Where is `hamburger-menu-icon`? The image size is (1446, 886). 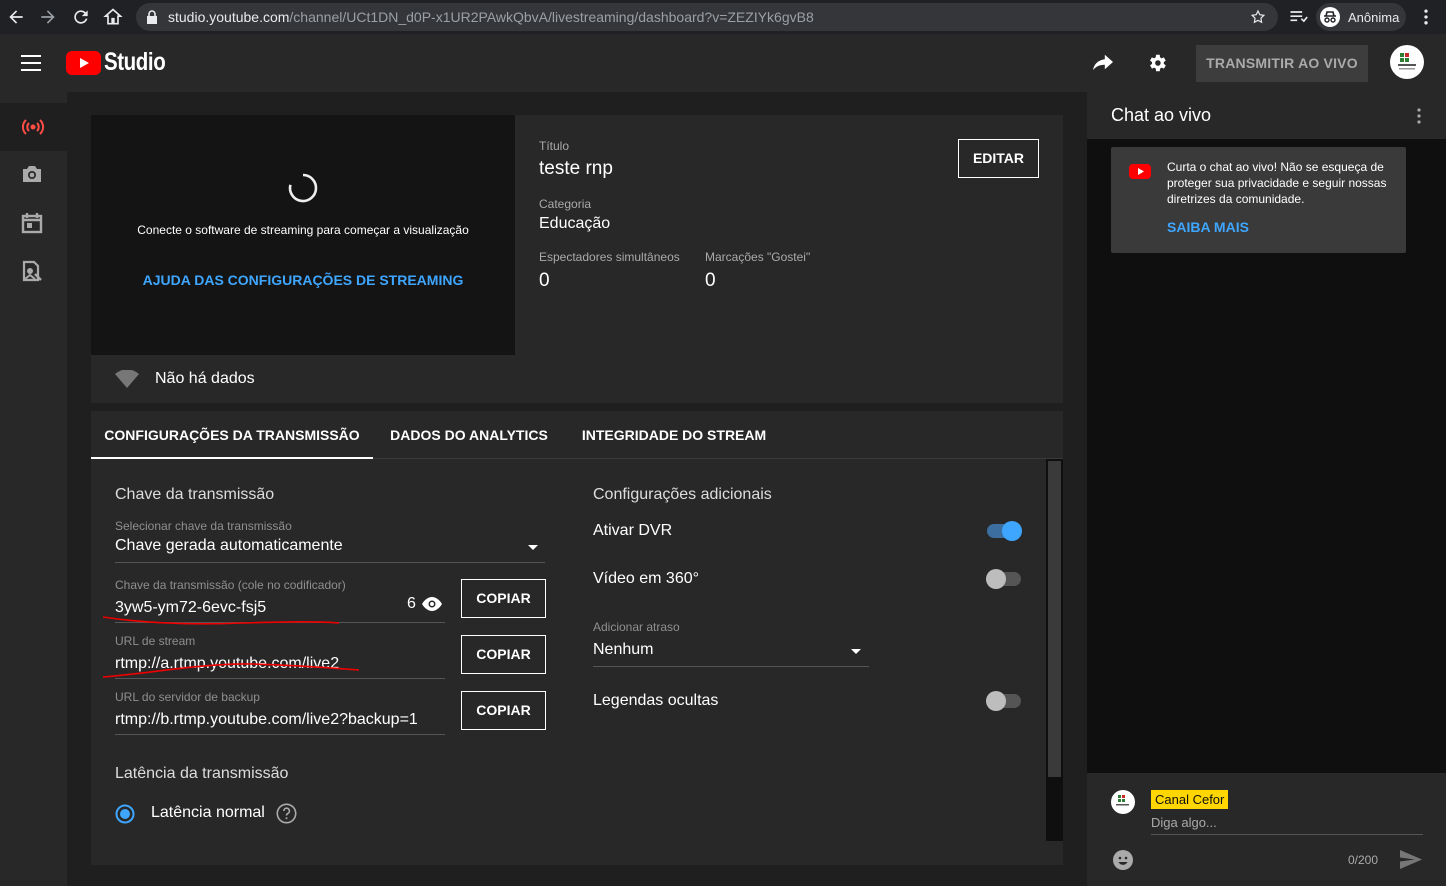
hamburger-menu-icon is located at coordinates (31, 63).